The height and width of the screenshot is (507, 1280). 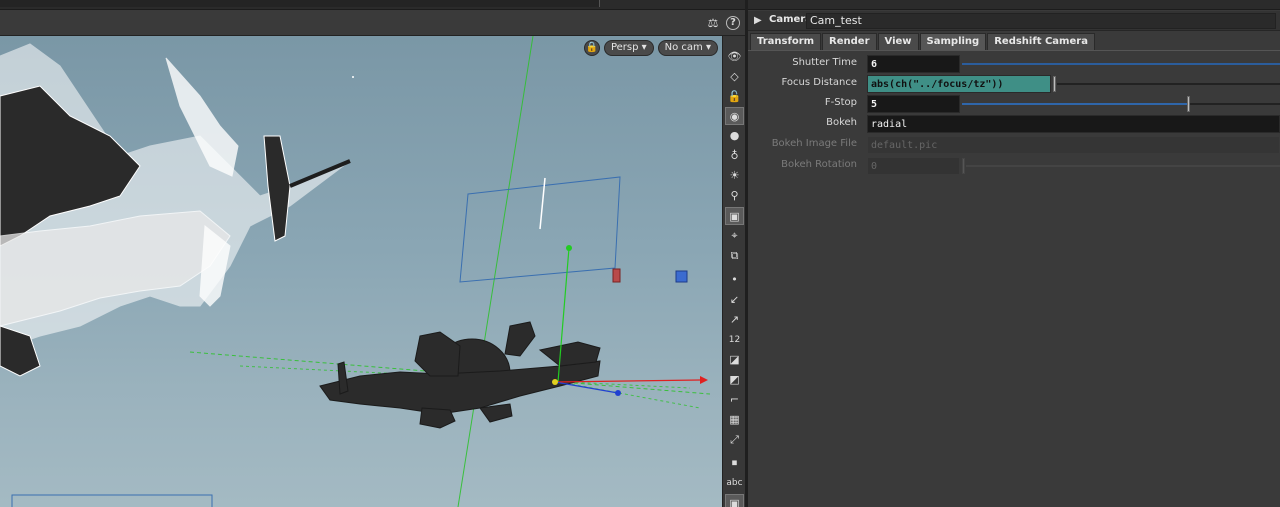 I want to click on handle-x-tip, so click(x=704, y=380).